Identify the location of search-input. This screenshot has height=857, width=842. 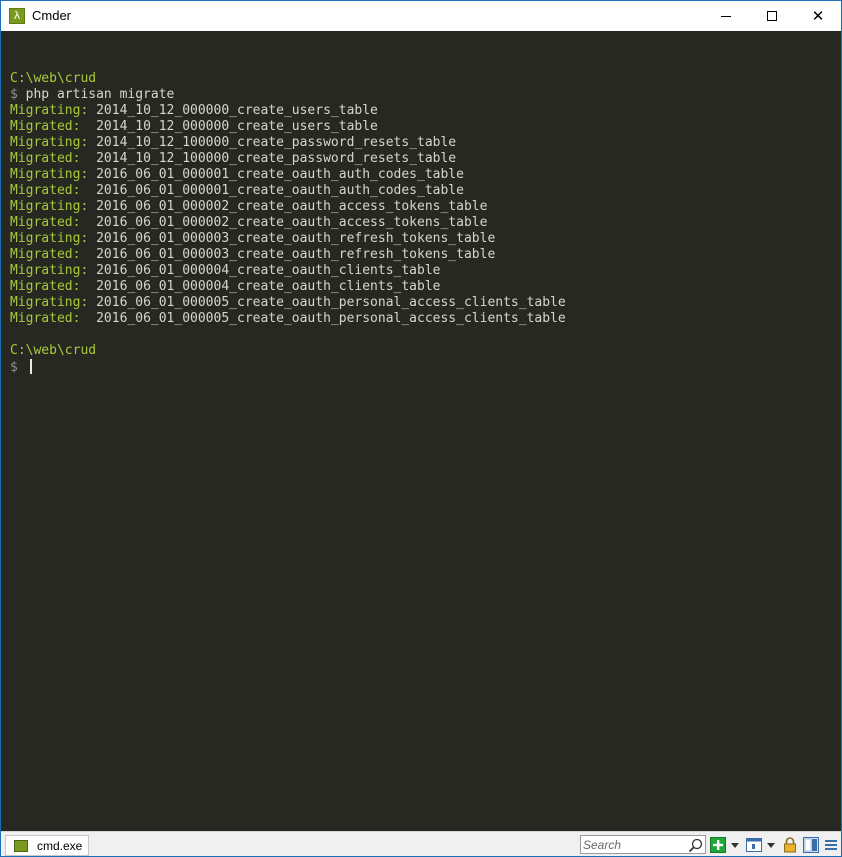
(633, 844).